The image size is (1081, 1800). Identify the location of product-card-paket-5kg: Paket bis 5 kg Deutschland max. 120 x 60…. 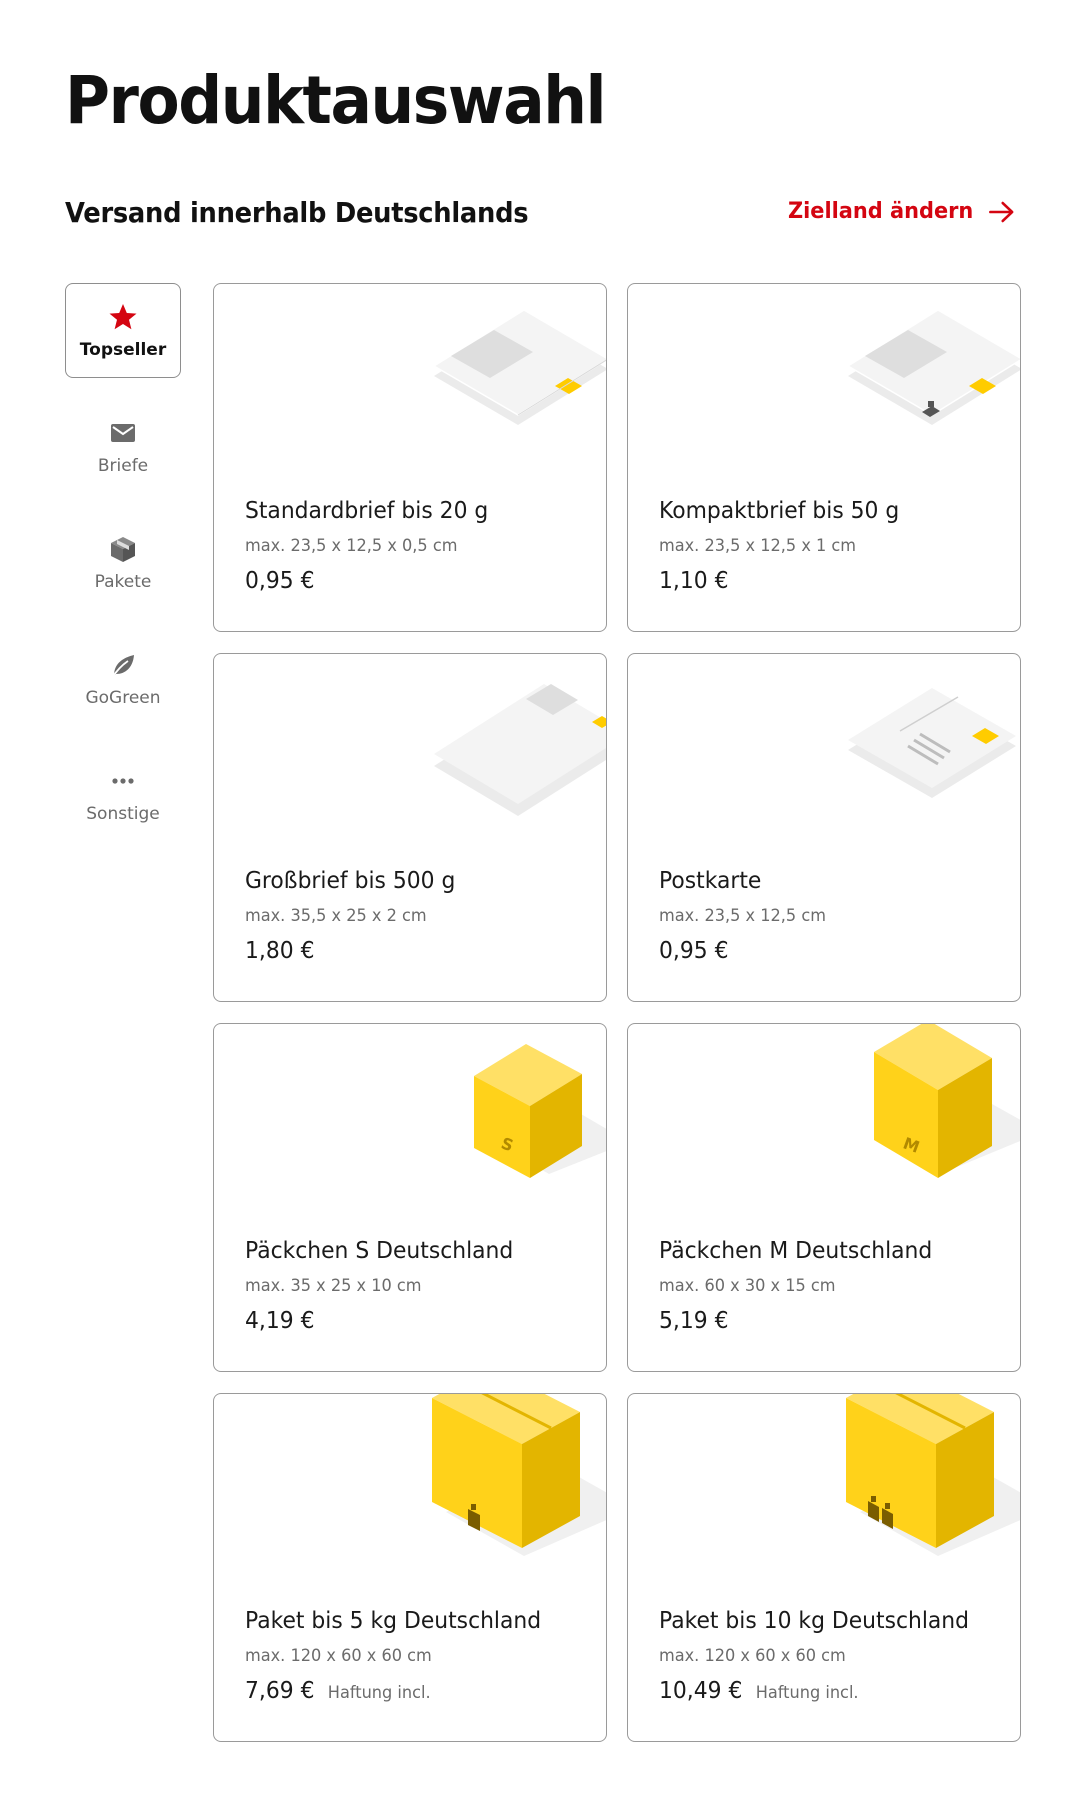
(410, 1567).